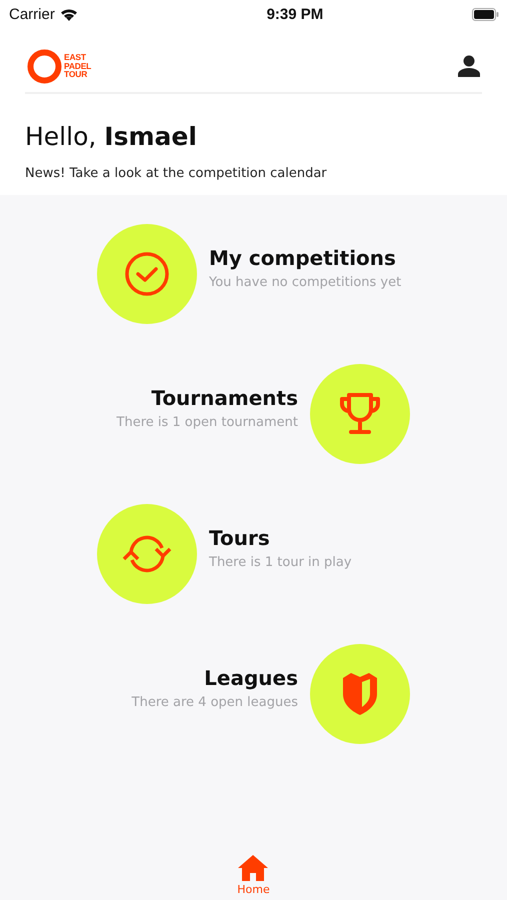  I want to click on section-subtitle: There is 1 tour in play, so click(280, 562).